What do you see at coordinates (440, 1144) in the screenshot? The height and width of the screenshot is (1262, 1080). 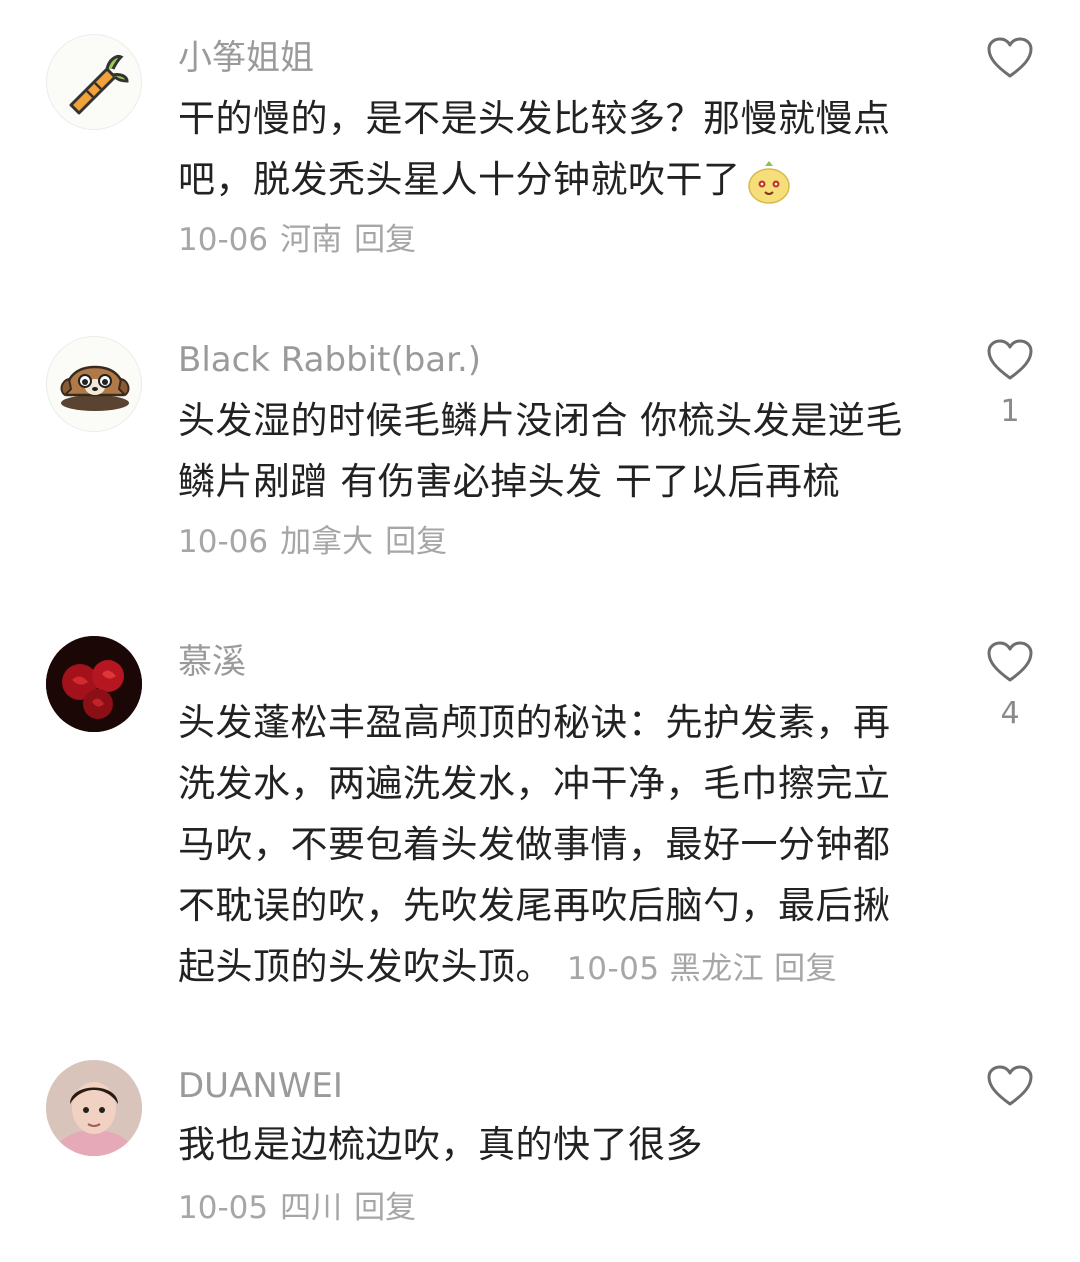 I see `comment-body: 我也是边梳边吹，真的快了很多` at bounding box center [440, 1144].